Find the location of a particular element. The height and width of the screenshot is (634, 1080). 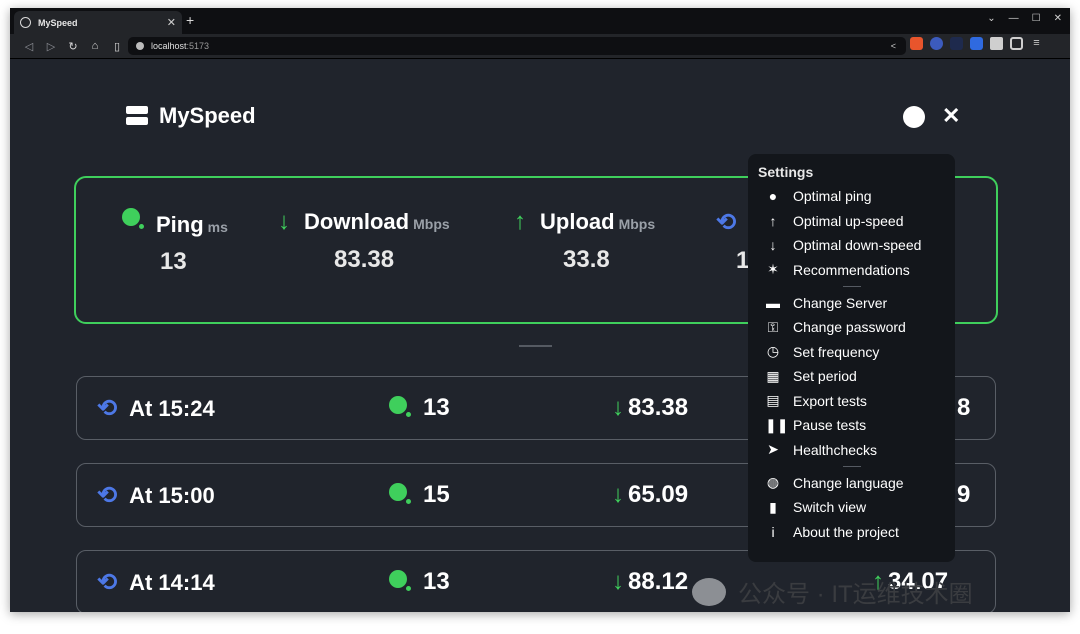

menu-item-set-frequency: ◷ Set frequency is located at coordinates (851, 352).